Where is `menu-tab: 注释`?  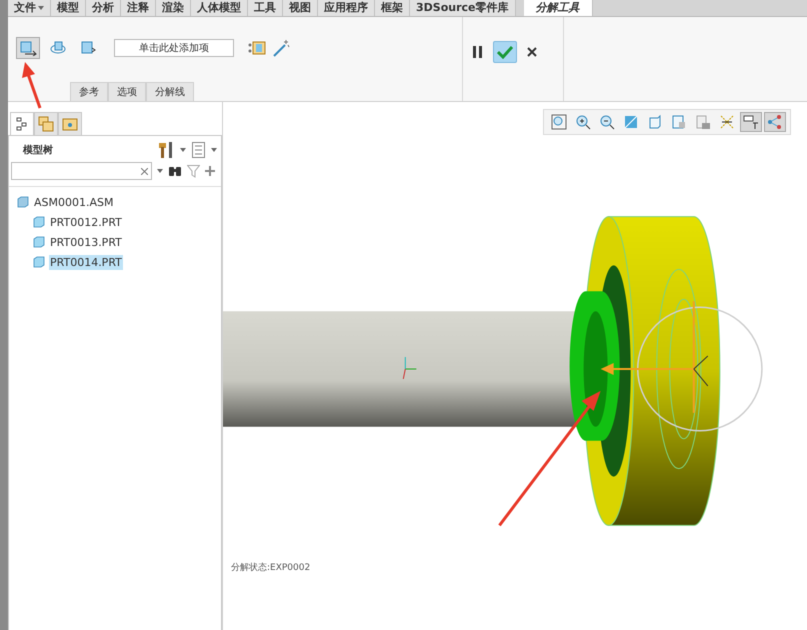 menu-tab: 注释 is located at coordinates (138, 8).